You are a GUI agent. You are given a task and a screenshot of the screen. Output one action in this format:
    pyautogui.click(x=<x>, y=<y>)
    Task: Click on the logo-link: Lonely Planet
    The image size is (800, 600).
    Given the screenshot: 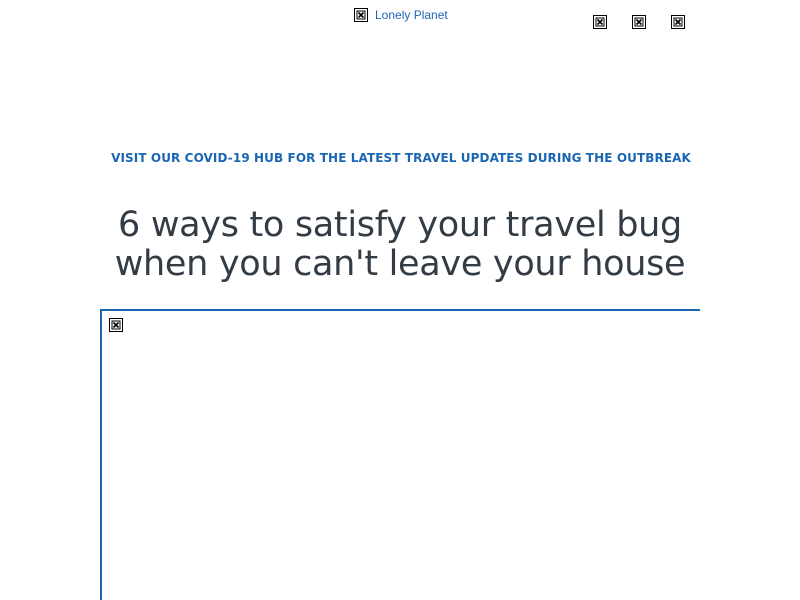 What is the action you would take?
    pyautogui.click(x=401, y=15)
    